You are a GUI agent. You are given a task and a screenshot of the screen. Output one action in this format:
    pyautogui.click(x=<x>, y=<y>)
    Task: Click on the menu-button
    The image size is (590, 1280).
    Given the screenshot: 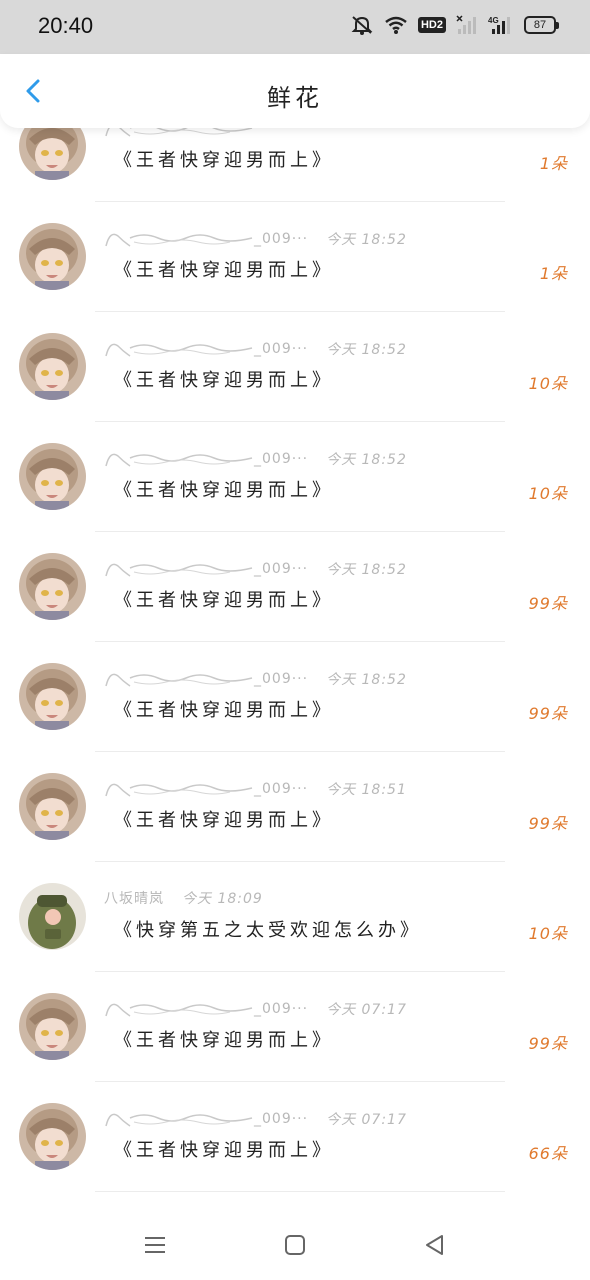 What is the action you would take?
    pyautogui.click(x=155, y=1245)
    